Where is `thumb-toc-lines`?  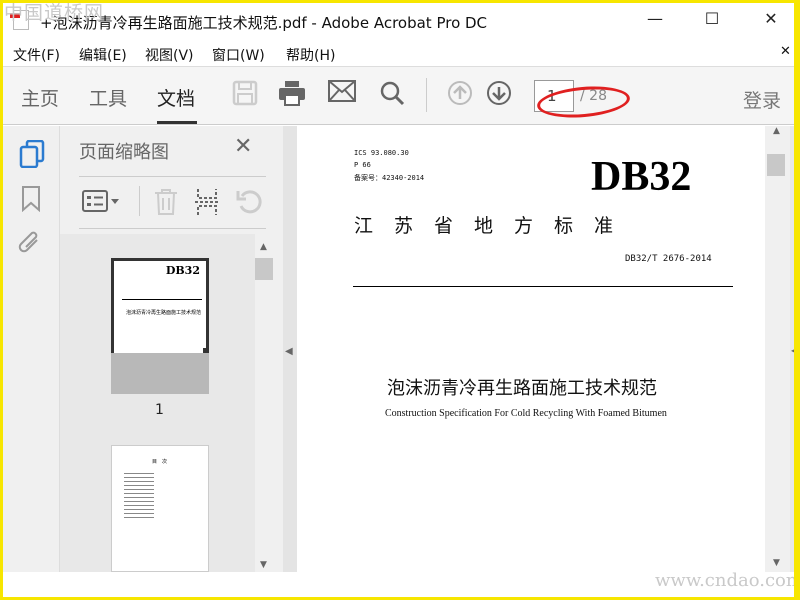 thumb-toc-lines is located at coordinates (139, 495).